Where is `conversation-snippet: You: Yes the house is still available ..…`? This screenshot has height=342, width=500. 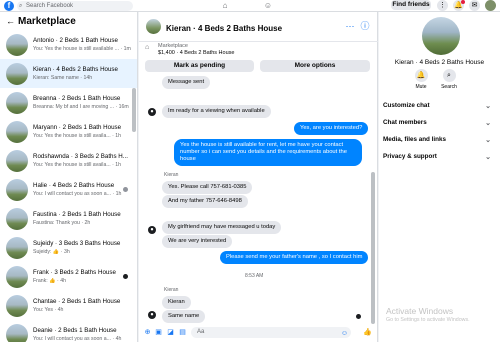 conversation-snippet: You: Yes the house is still available ..… is located at coordinates (82, 49).